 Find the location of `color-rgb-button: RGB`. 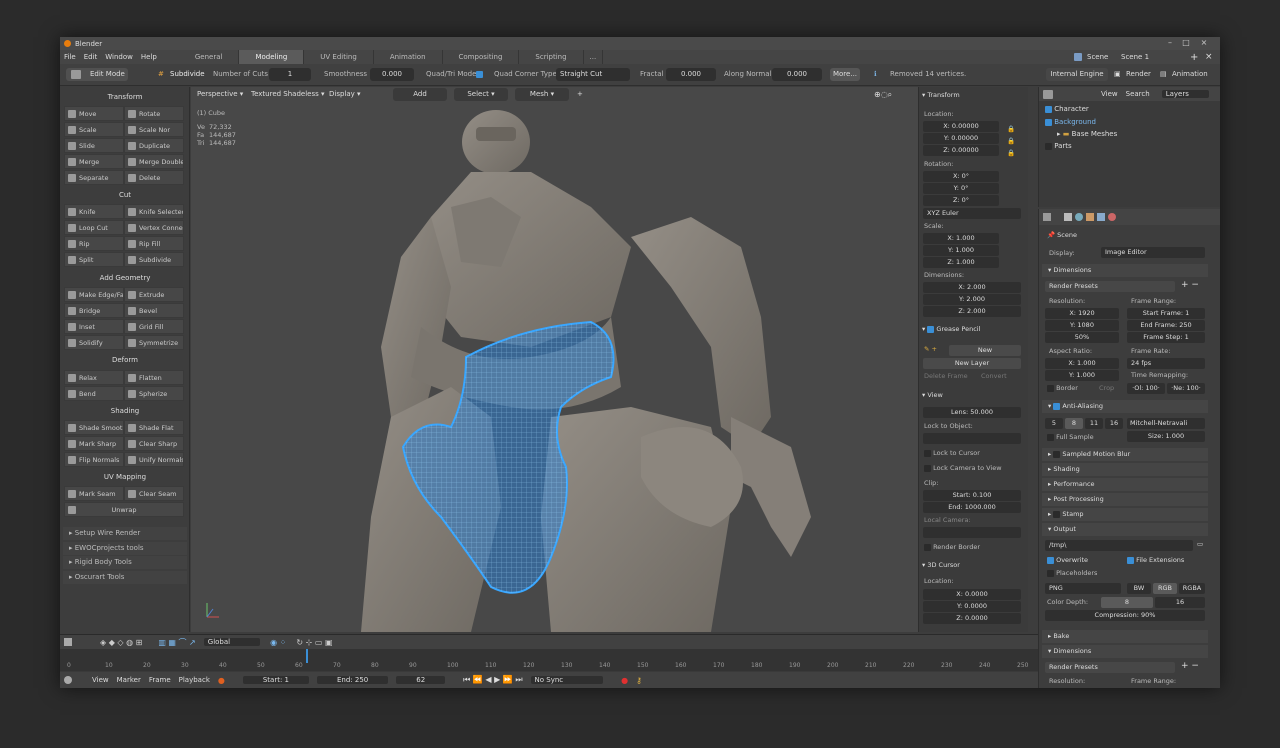

color-rgb-button: RGB is located at coordinates (1165, 588).